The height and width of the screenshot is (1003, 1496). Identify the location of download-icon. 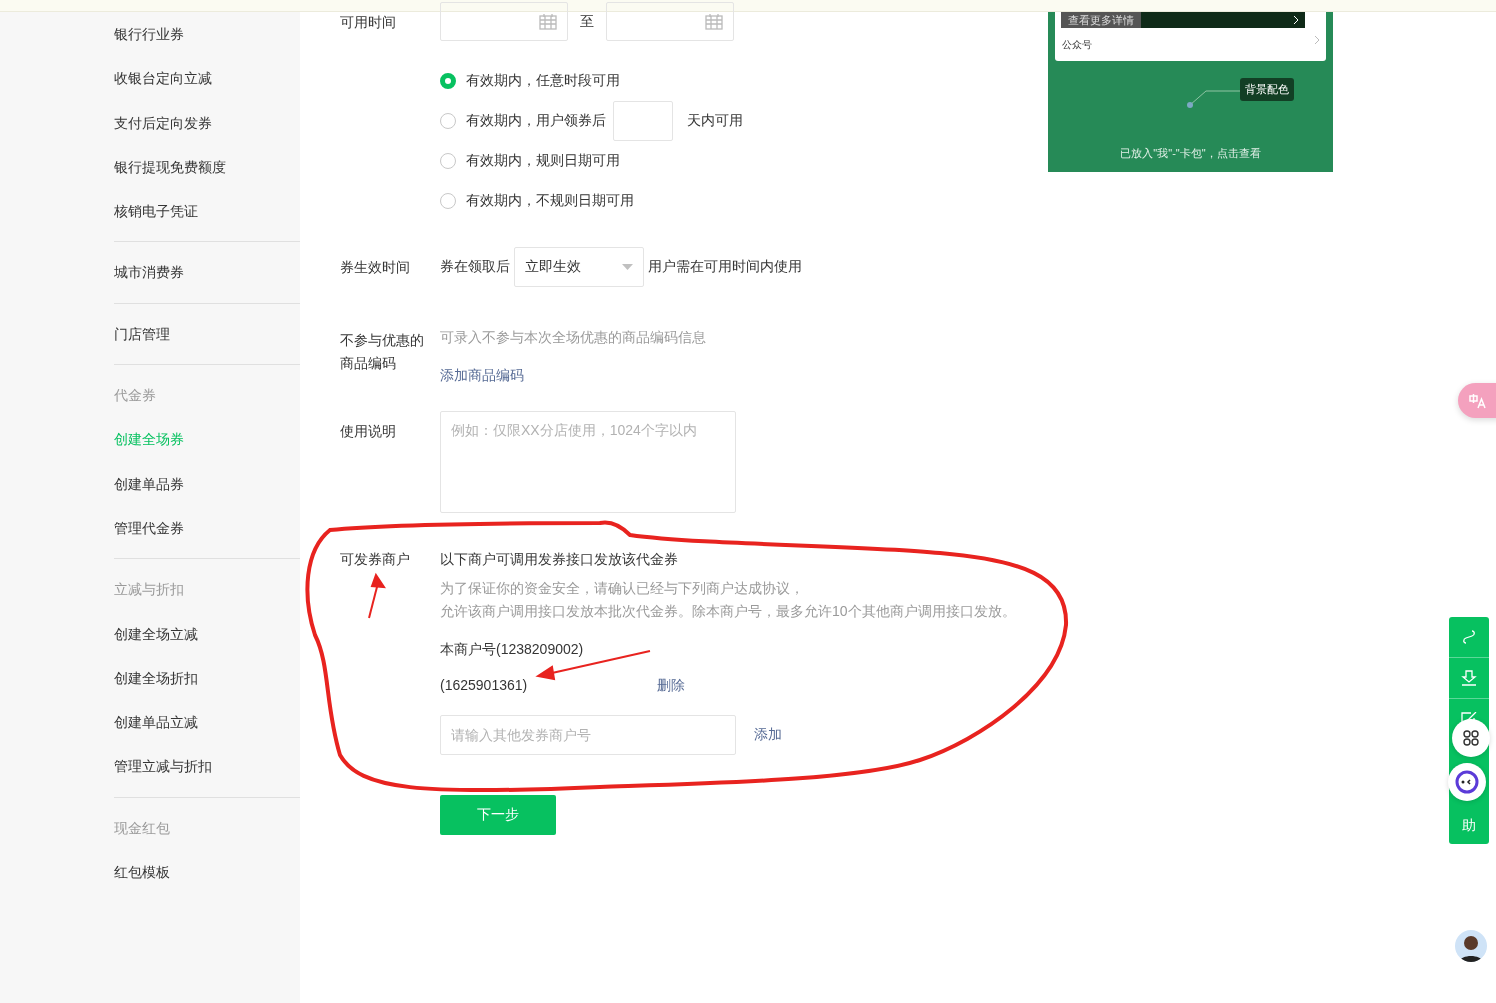
(1469, 678).